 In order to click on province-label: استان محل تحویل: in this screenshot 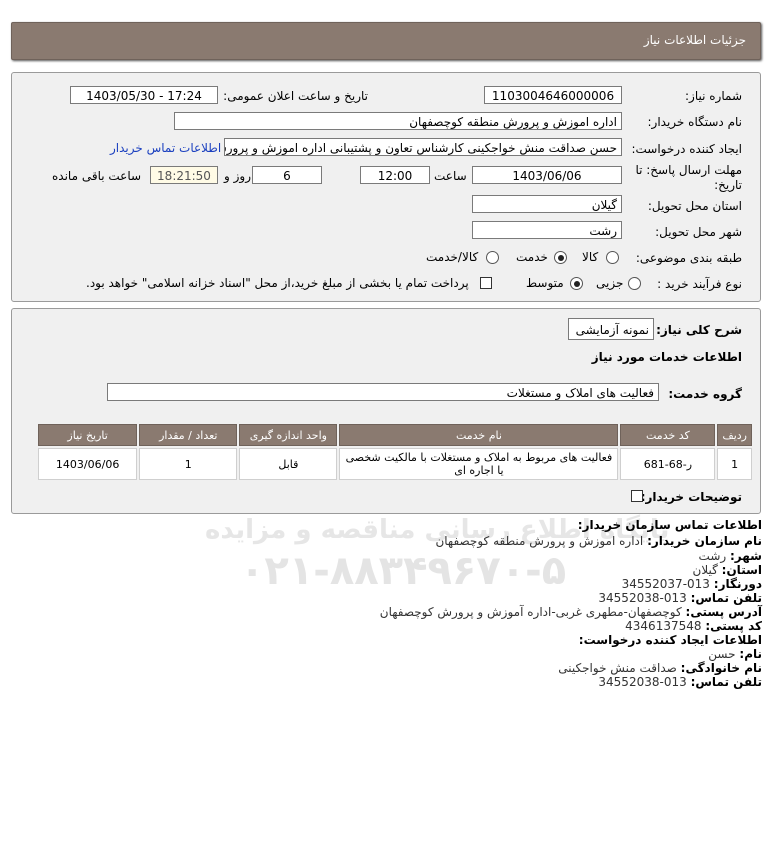, I will do `click(694, 206)`.